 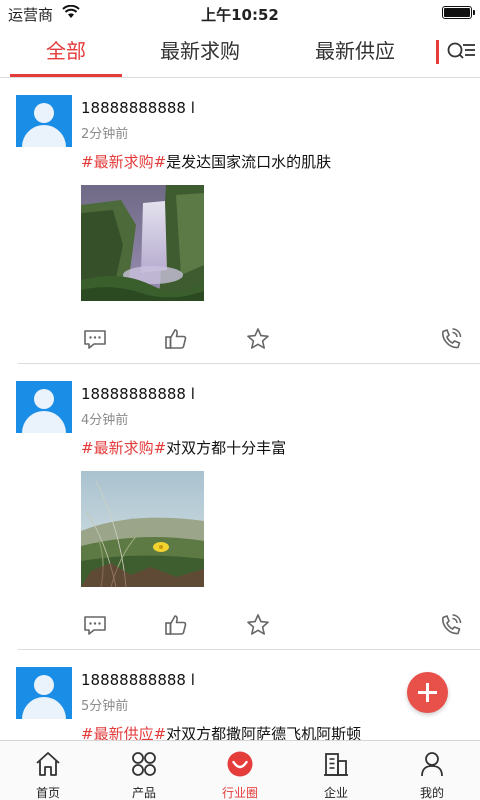 What do you see at coordinates (437, 52) in the screenshot?
I see `tab-divider` at bounding box center [437, 52].